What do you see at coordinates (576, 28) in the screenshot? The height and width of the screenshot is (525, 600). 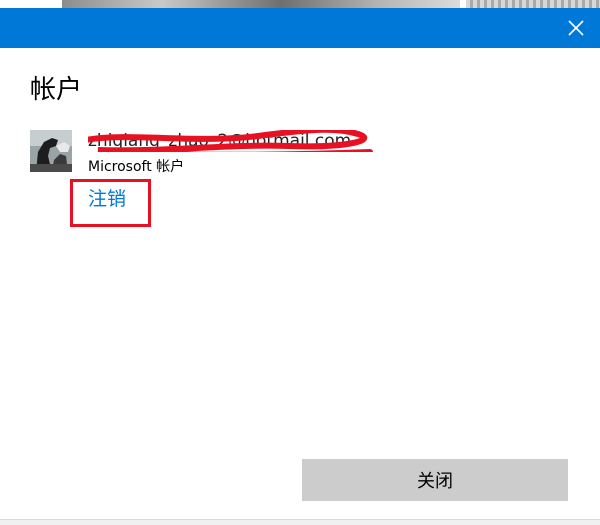 I see `close-icon` at bounding box center [576, 28].